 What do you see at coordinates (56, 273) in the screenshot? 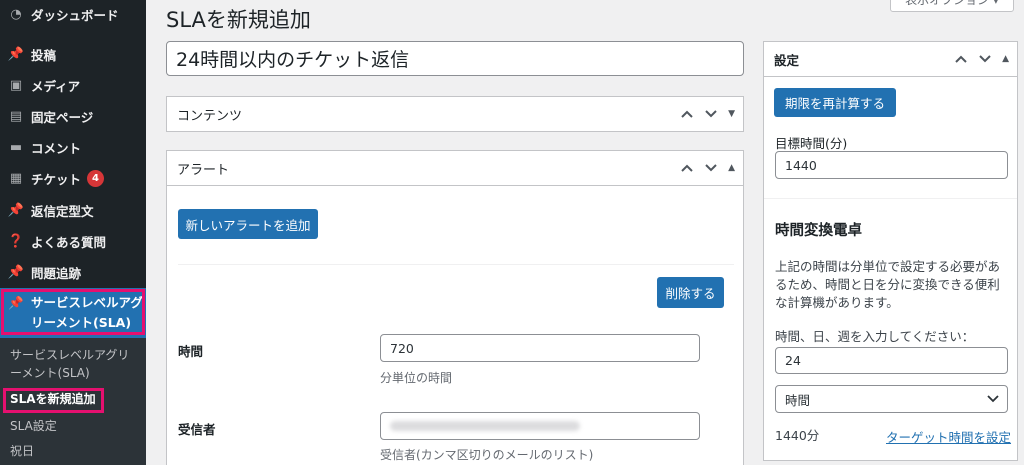
I see `sidebar-item-label: 問題追跡` at bounding box center [56, 273].